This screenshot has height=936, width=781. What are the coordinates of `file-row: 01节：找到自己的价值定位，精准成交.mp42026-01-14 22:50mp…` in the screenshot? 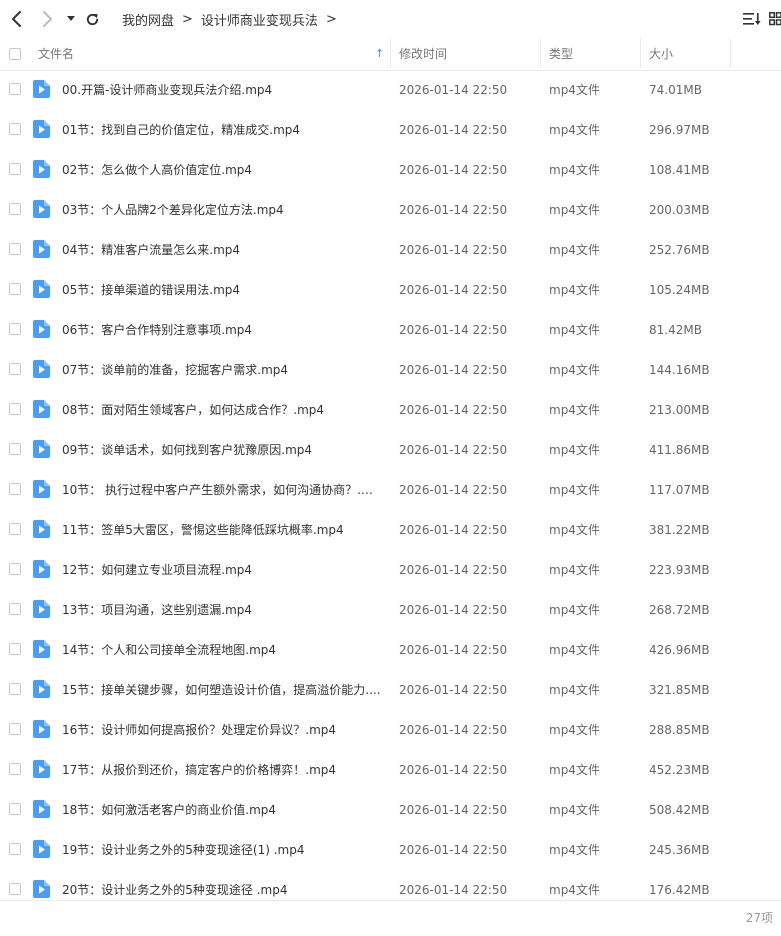 It's located at (390, 130).